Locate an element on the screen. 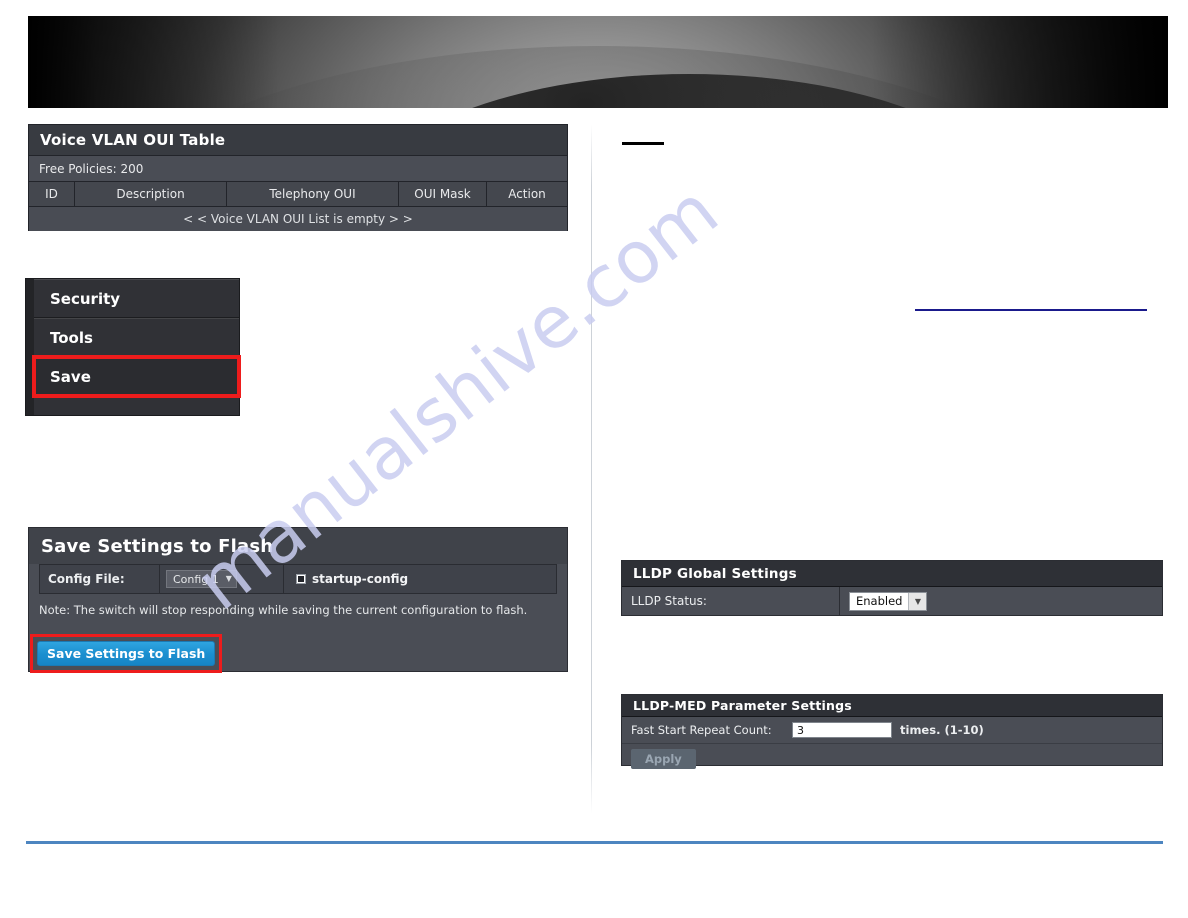 This screenshot has width=1188, height=918. save-flash-panel-title: Save Settings to Flash is located at coordinates (298, 546).